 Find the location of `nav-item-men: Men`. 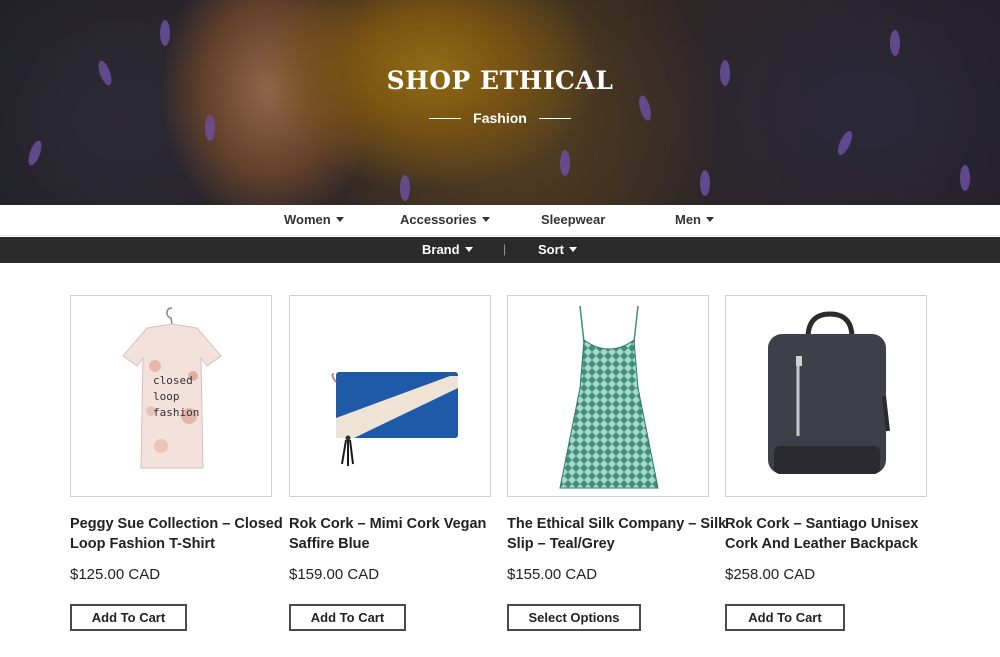

nav-item-men: Men is located at coordinates (694, 219).